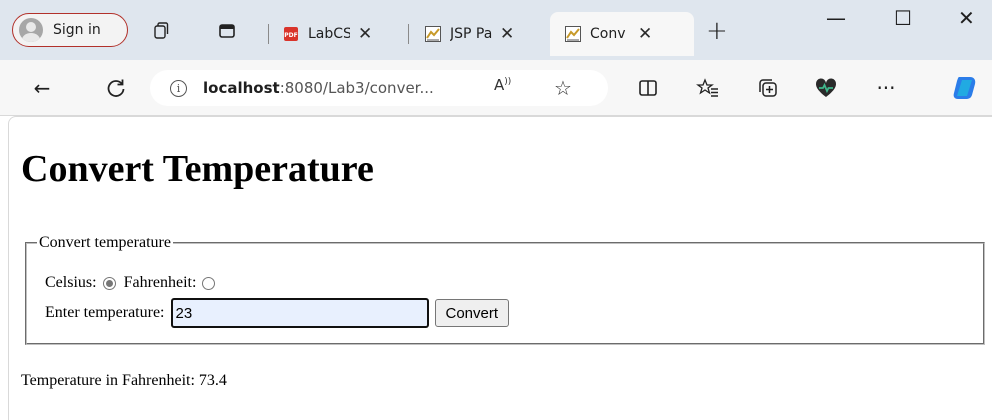  Describe the element at coordinates (836, 18) in the screenshot. I see `minimize-button: —` at that location.